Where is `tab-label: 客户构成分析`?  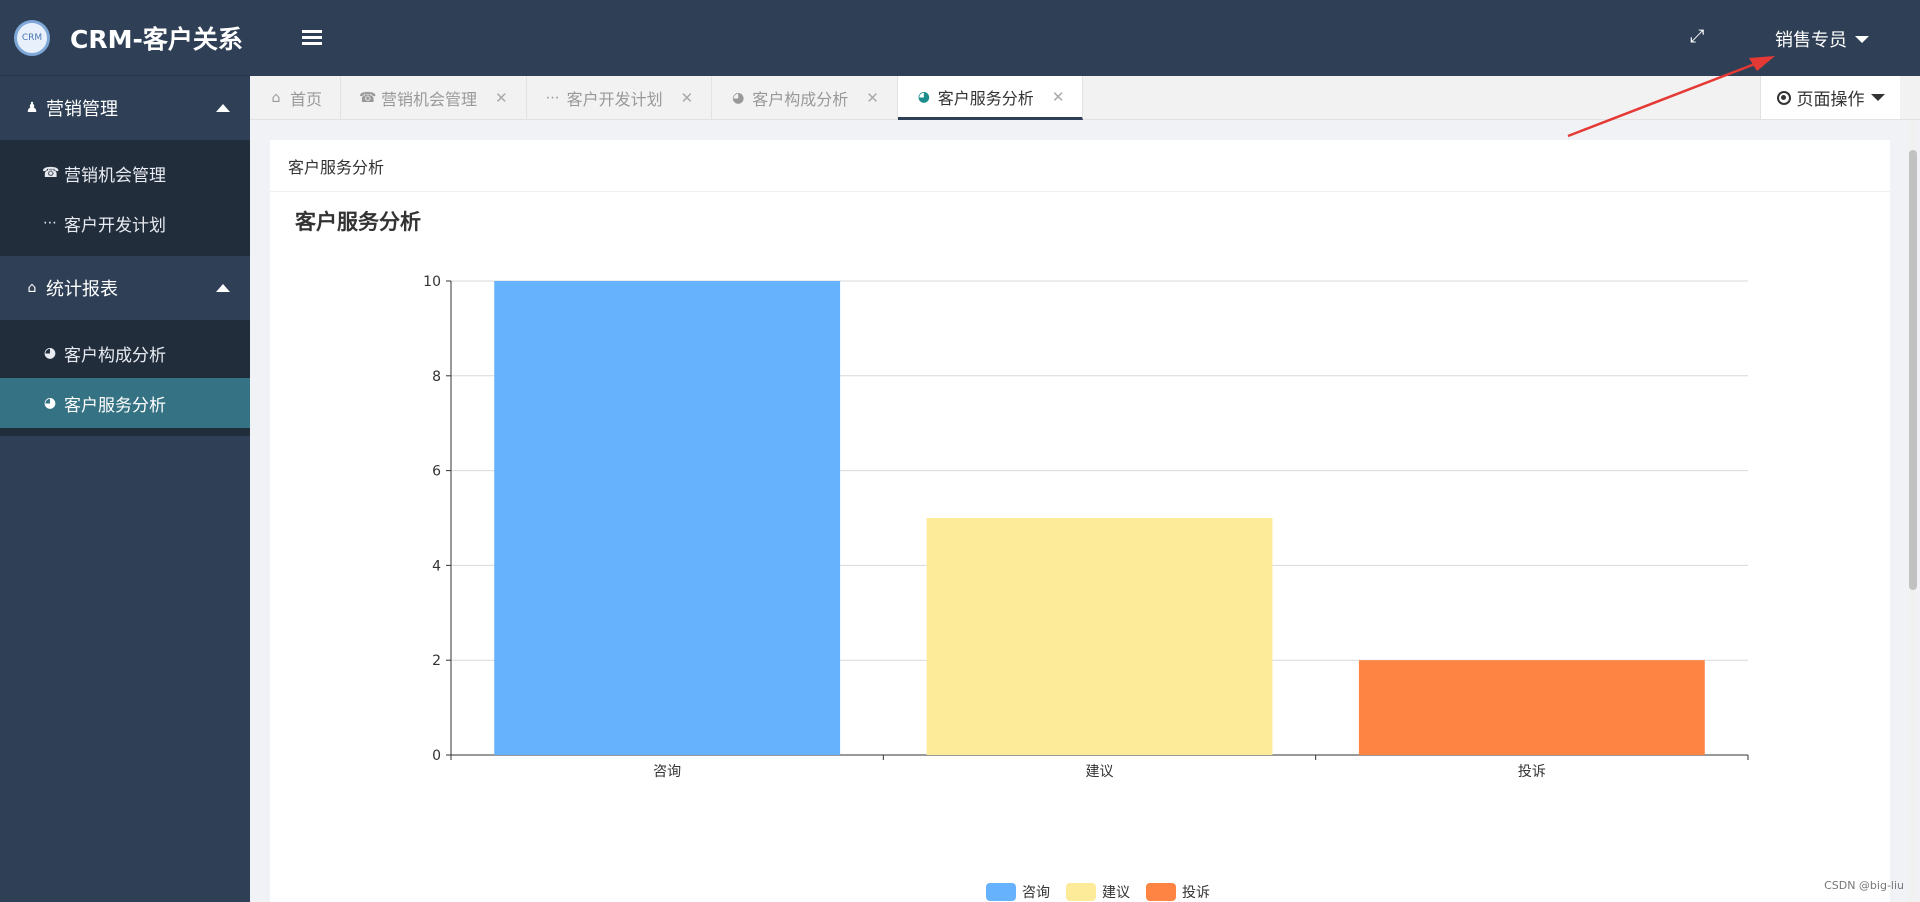
tab-label: 客户构成分析 is located at coordinates (800, 99).